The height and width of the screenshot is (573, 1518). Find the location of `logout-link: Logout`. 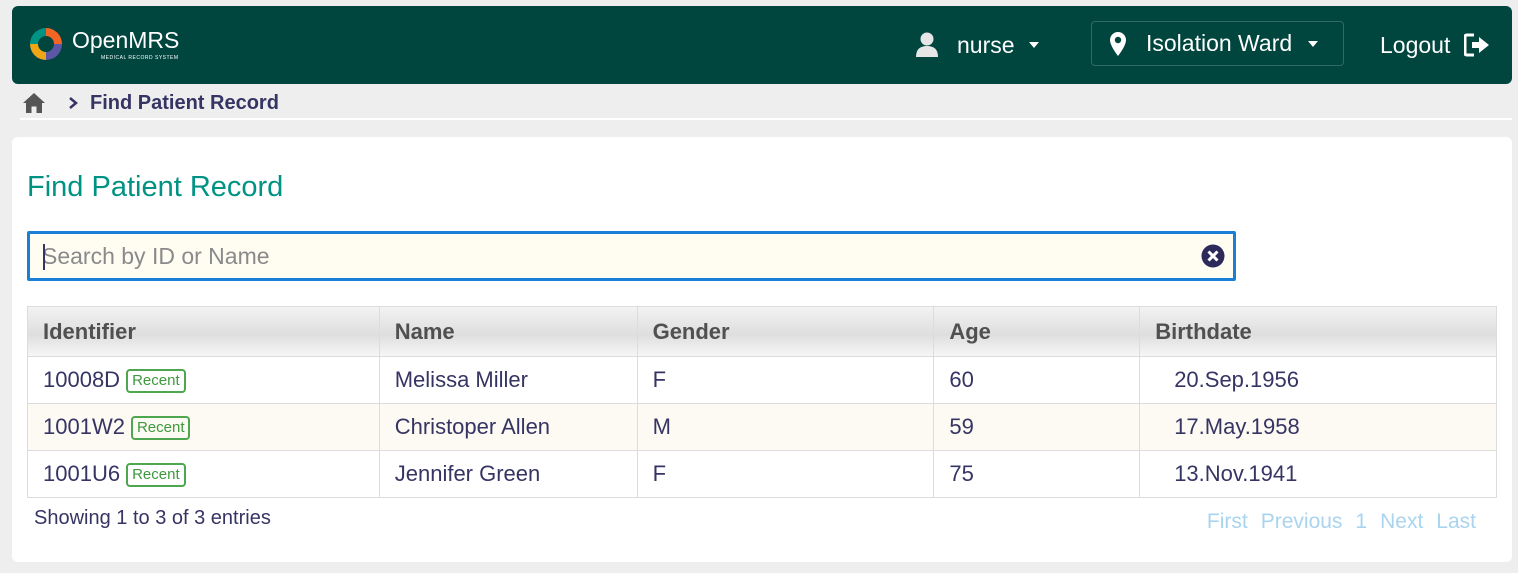

logout-link: Logout is located at coordinates (1435, 45).